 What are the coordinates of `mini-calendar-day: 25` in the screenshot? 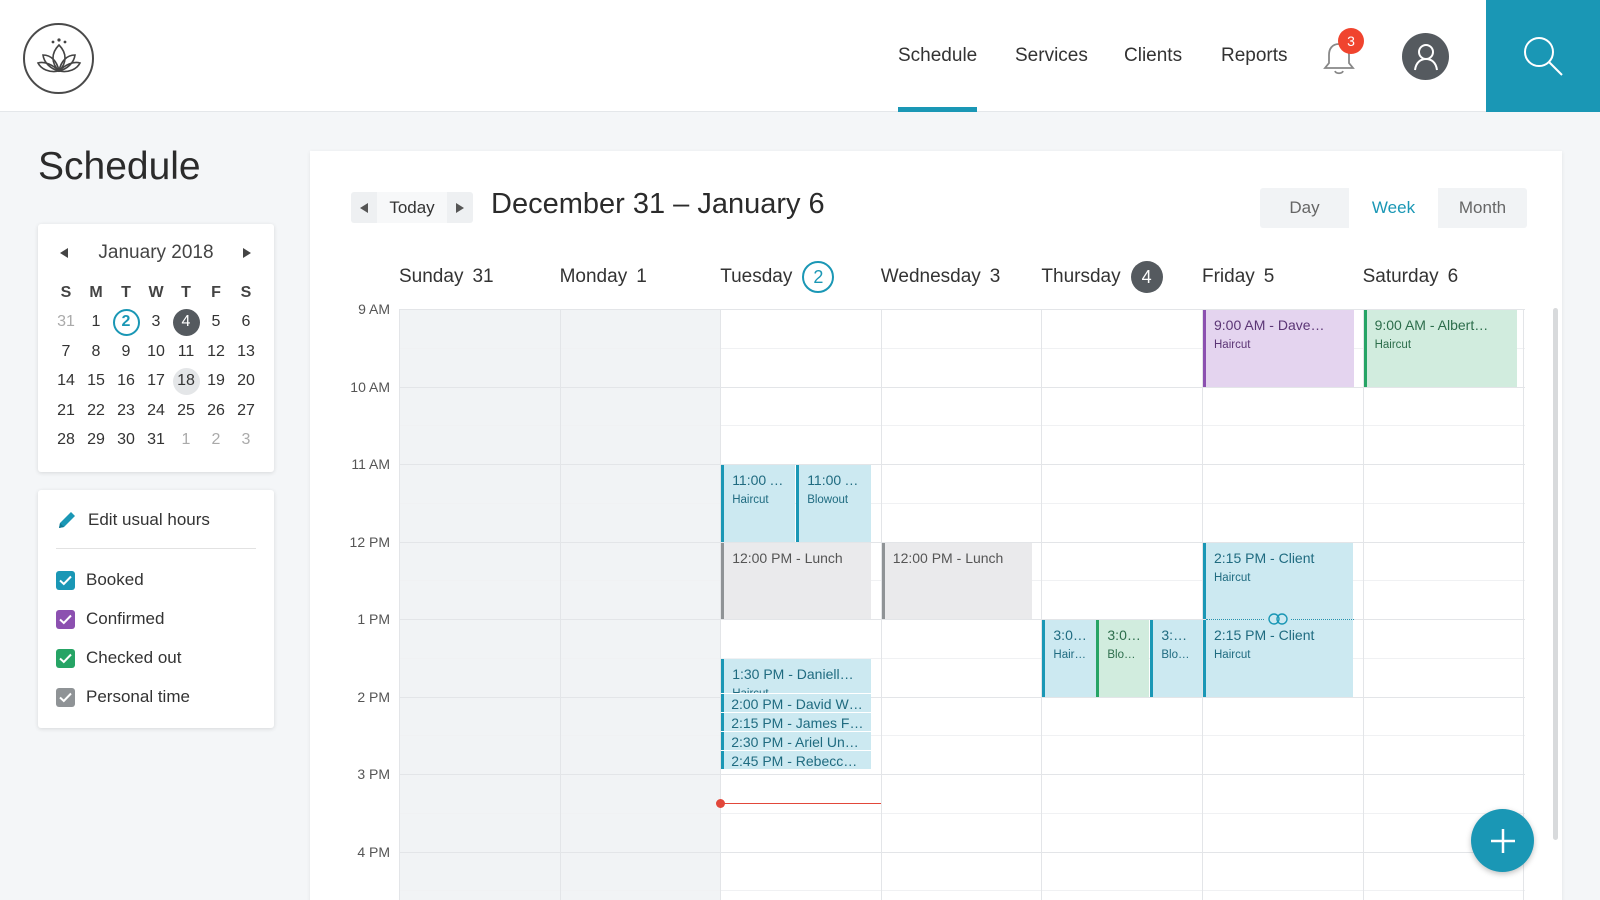 It's located at (186, 411).